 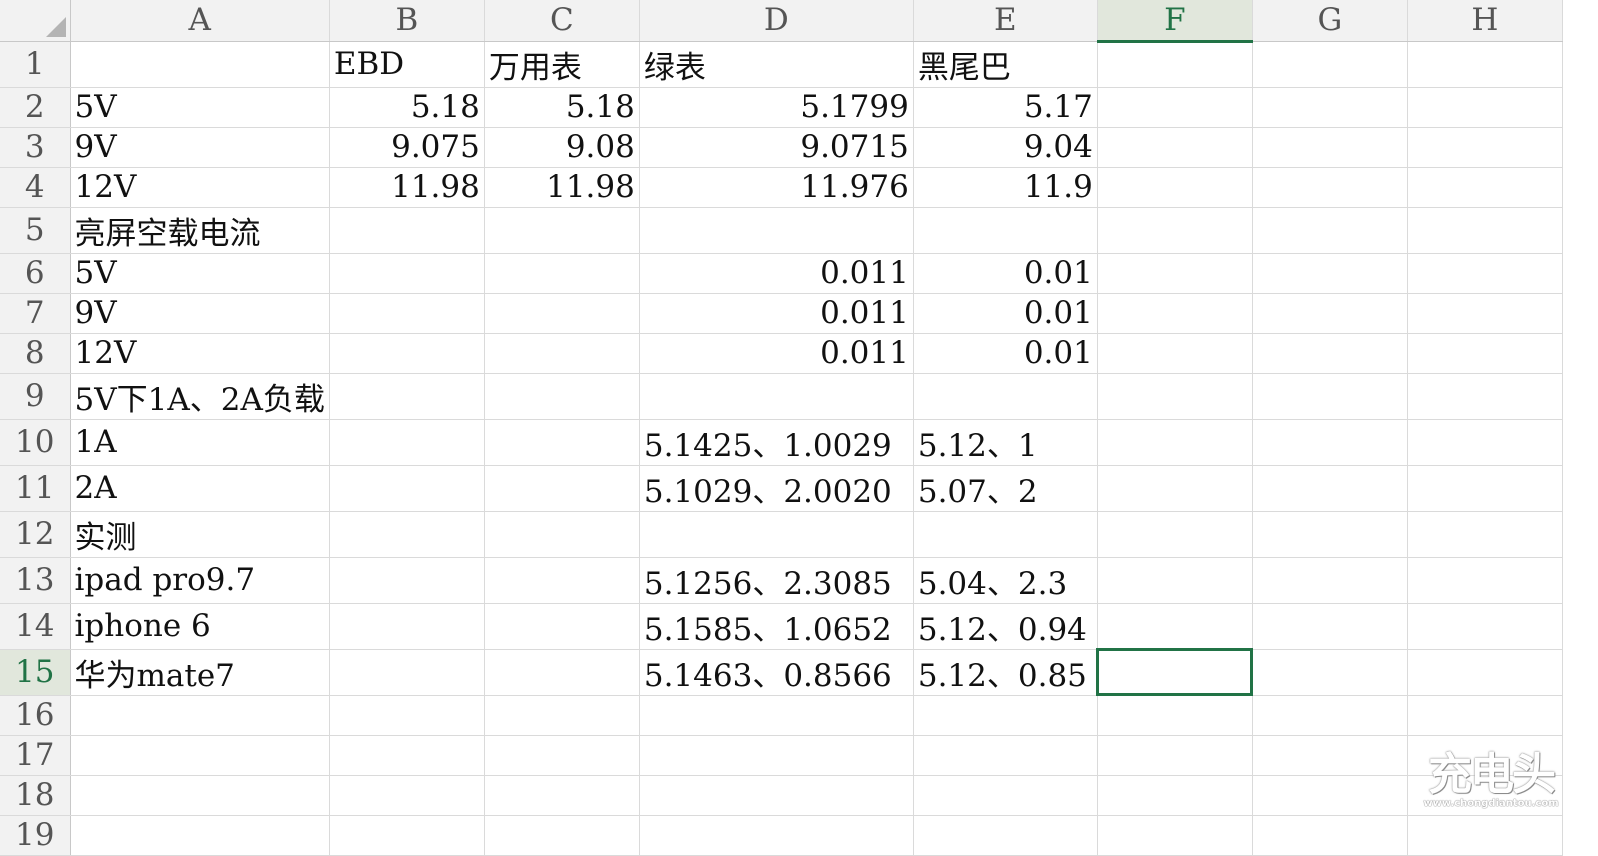 I want to click on cell-d4: 11.976, so click(x=776, y=187).